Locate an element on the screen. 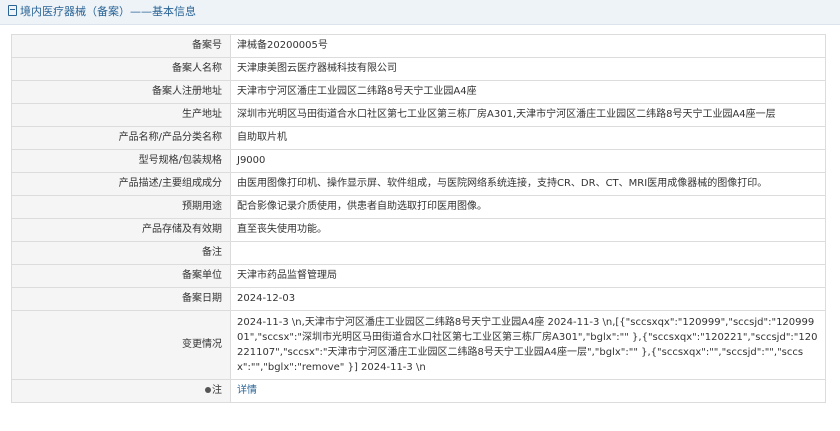 The width and height of the screenshot is (840, 431). row-value: J9000 is located at coordinates (528, 161).